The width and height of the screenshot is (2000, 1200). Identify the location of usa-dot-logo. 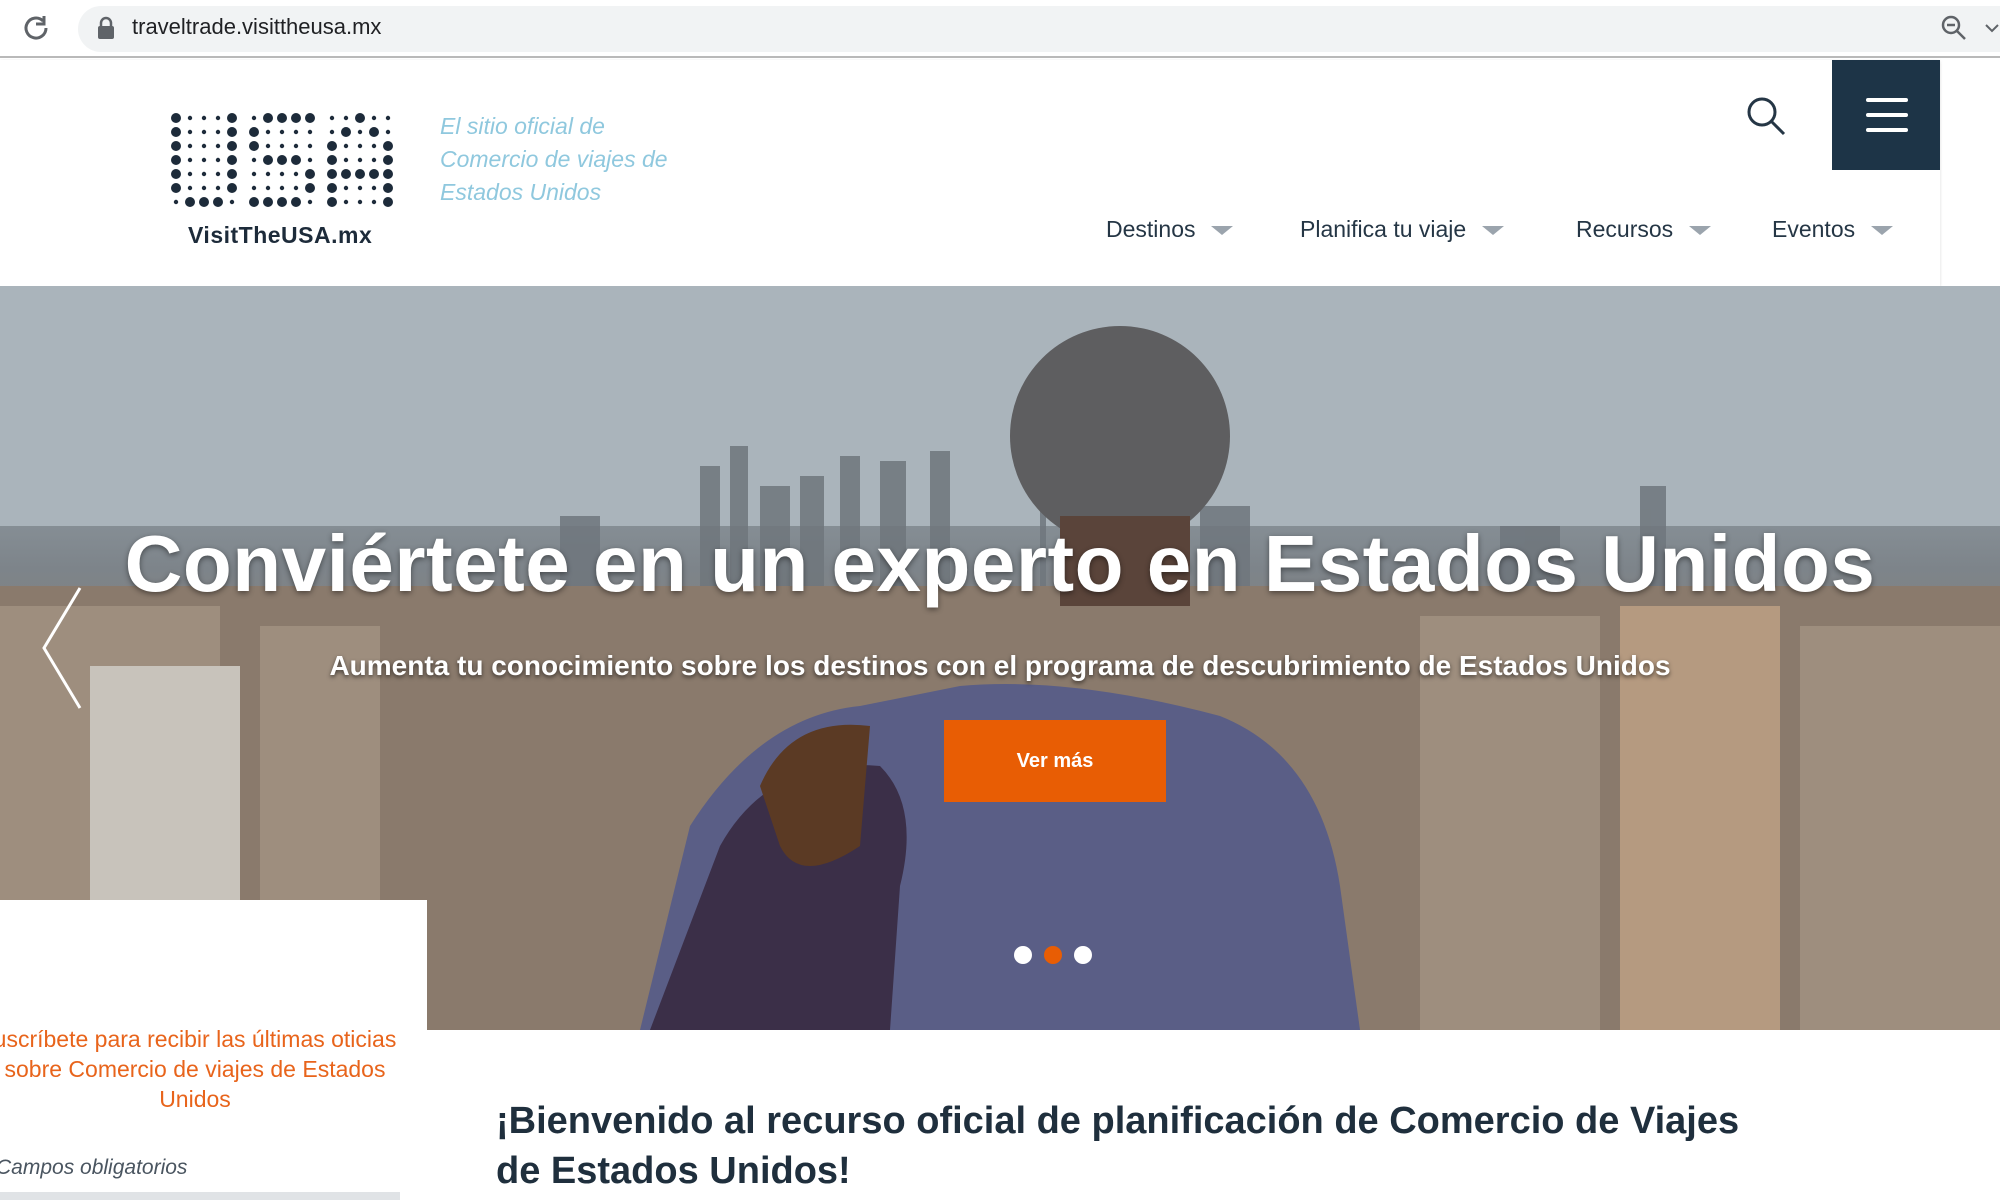
(282, 160).